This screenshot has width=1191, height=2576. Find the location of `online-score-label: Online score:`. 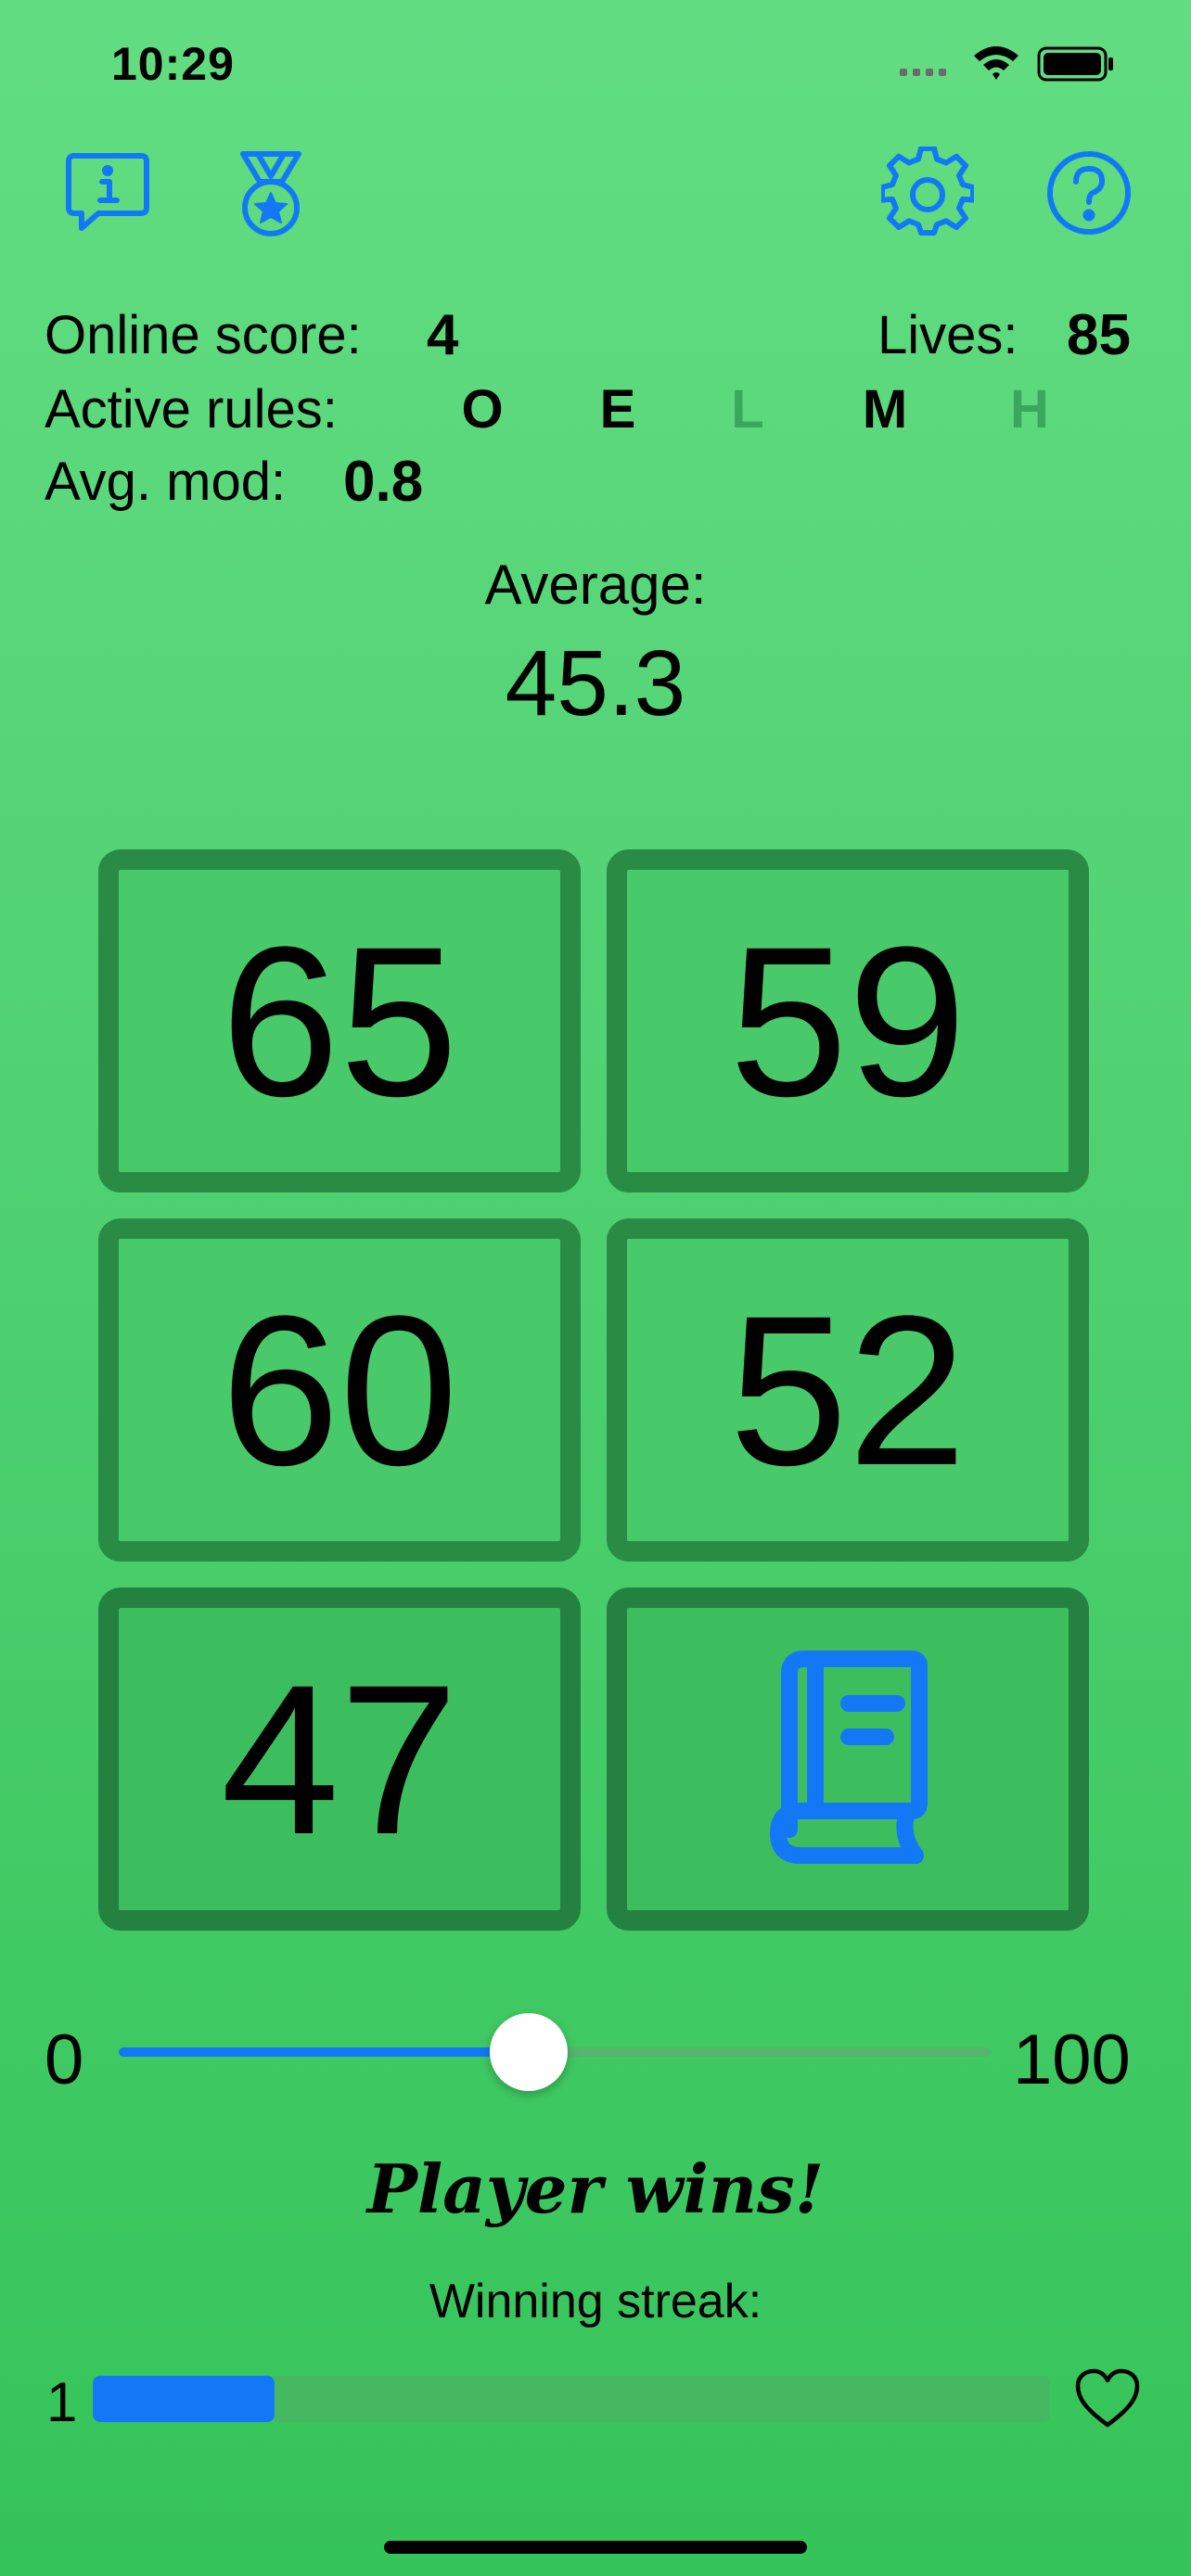

online-score-label: Online score: is located at coordinates (203, 335).